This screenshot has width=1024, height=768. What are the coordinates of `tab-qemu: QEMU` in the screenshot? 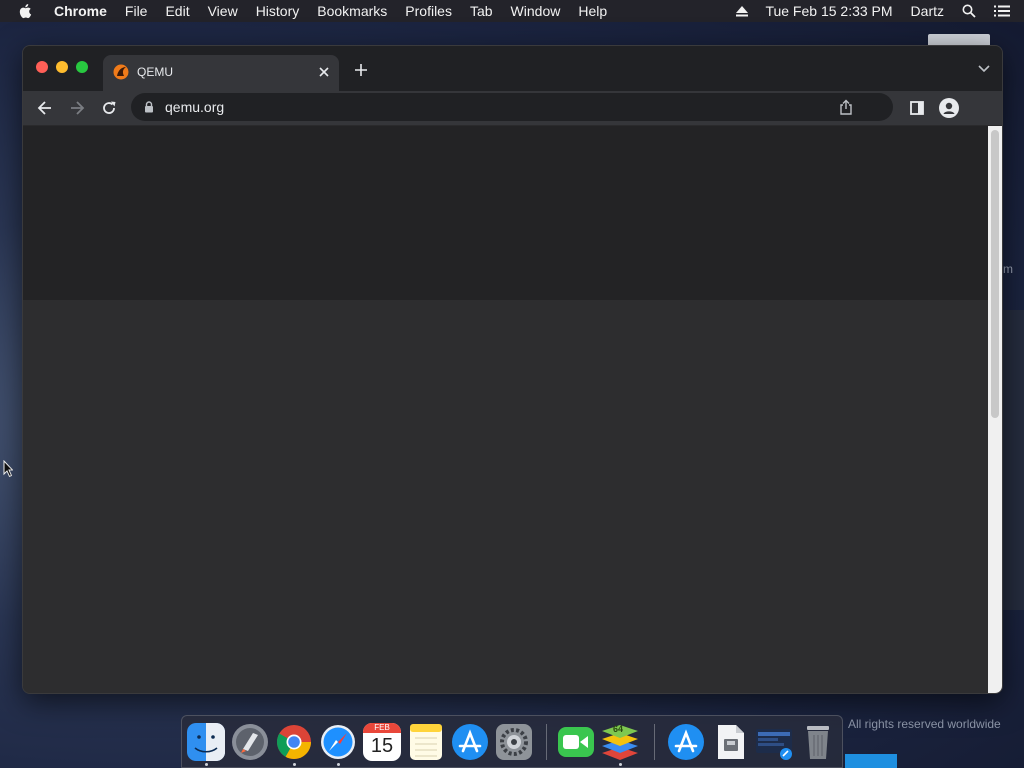 It's located at (221, 73).